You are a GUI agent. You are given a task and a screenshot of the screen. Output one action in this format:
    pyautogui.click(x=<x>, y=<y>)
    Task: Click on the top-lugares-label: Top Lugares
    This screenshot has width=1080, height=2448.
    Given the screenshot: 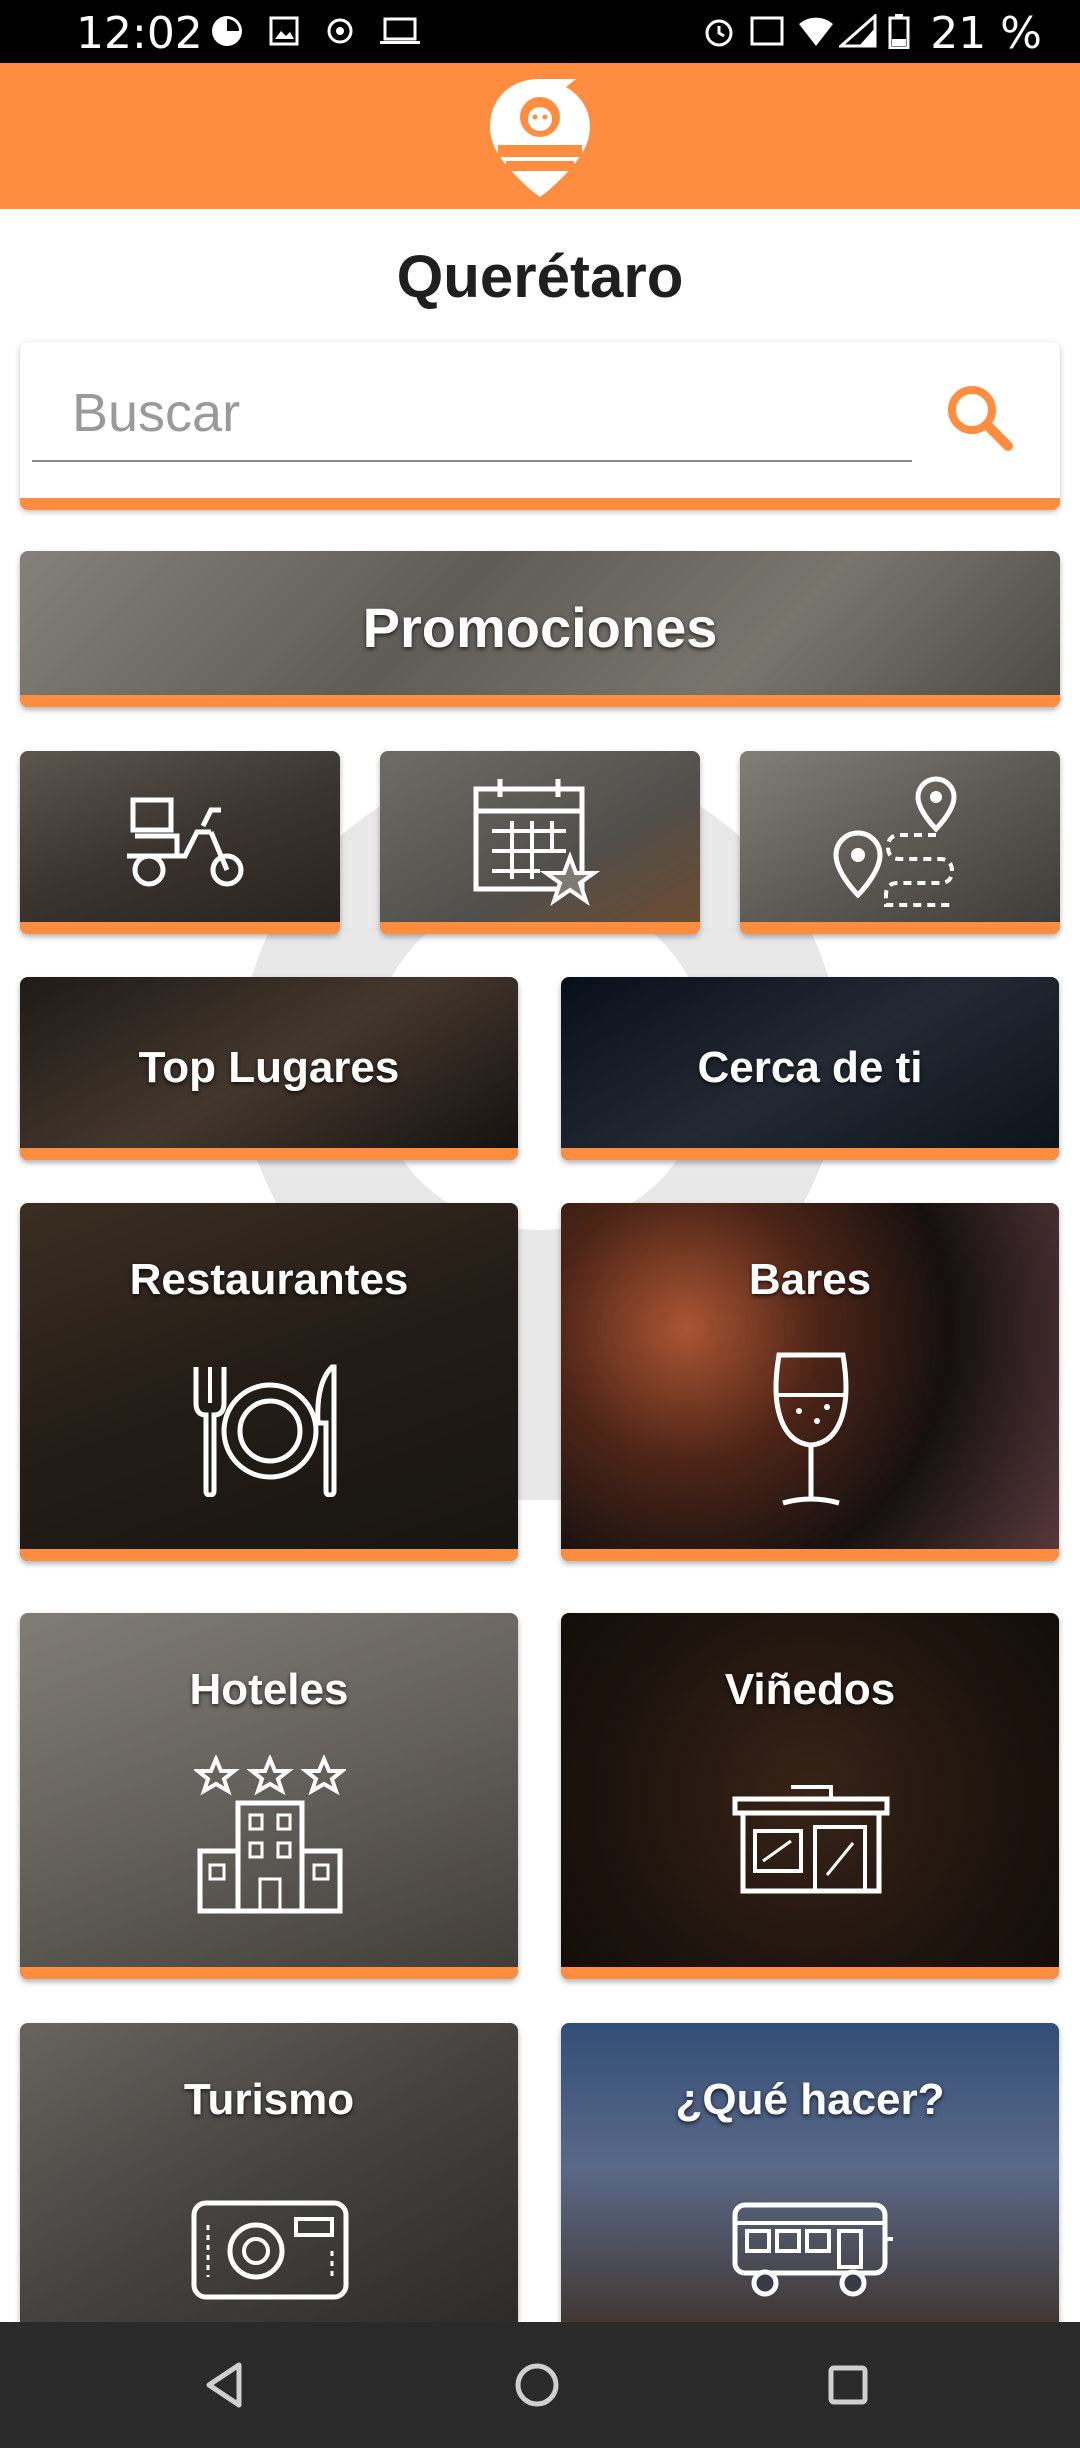 What is the action you would take?
    pyautogui.click(x=269, y=1067)
    